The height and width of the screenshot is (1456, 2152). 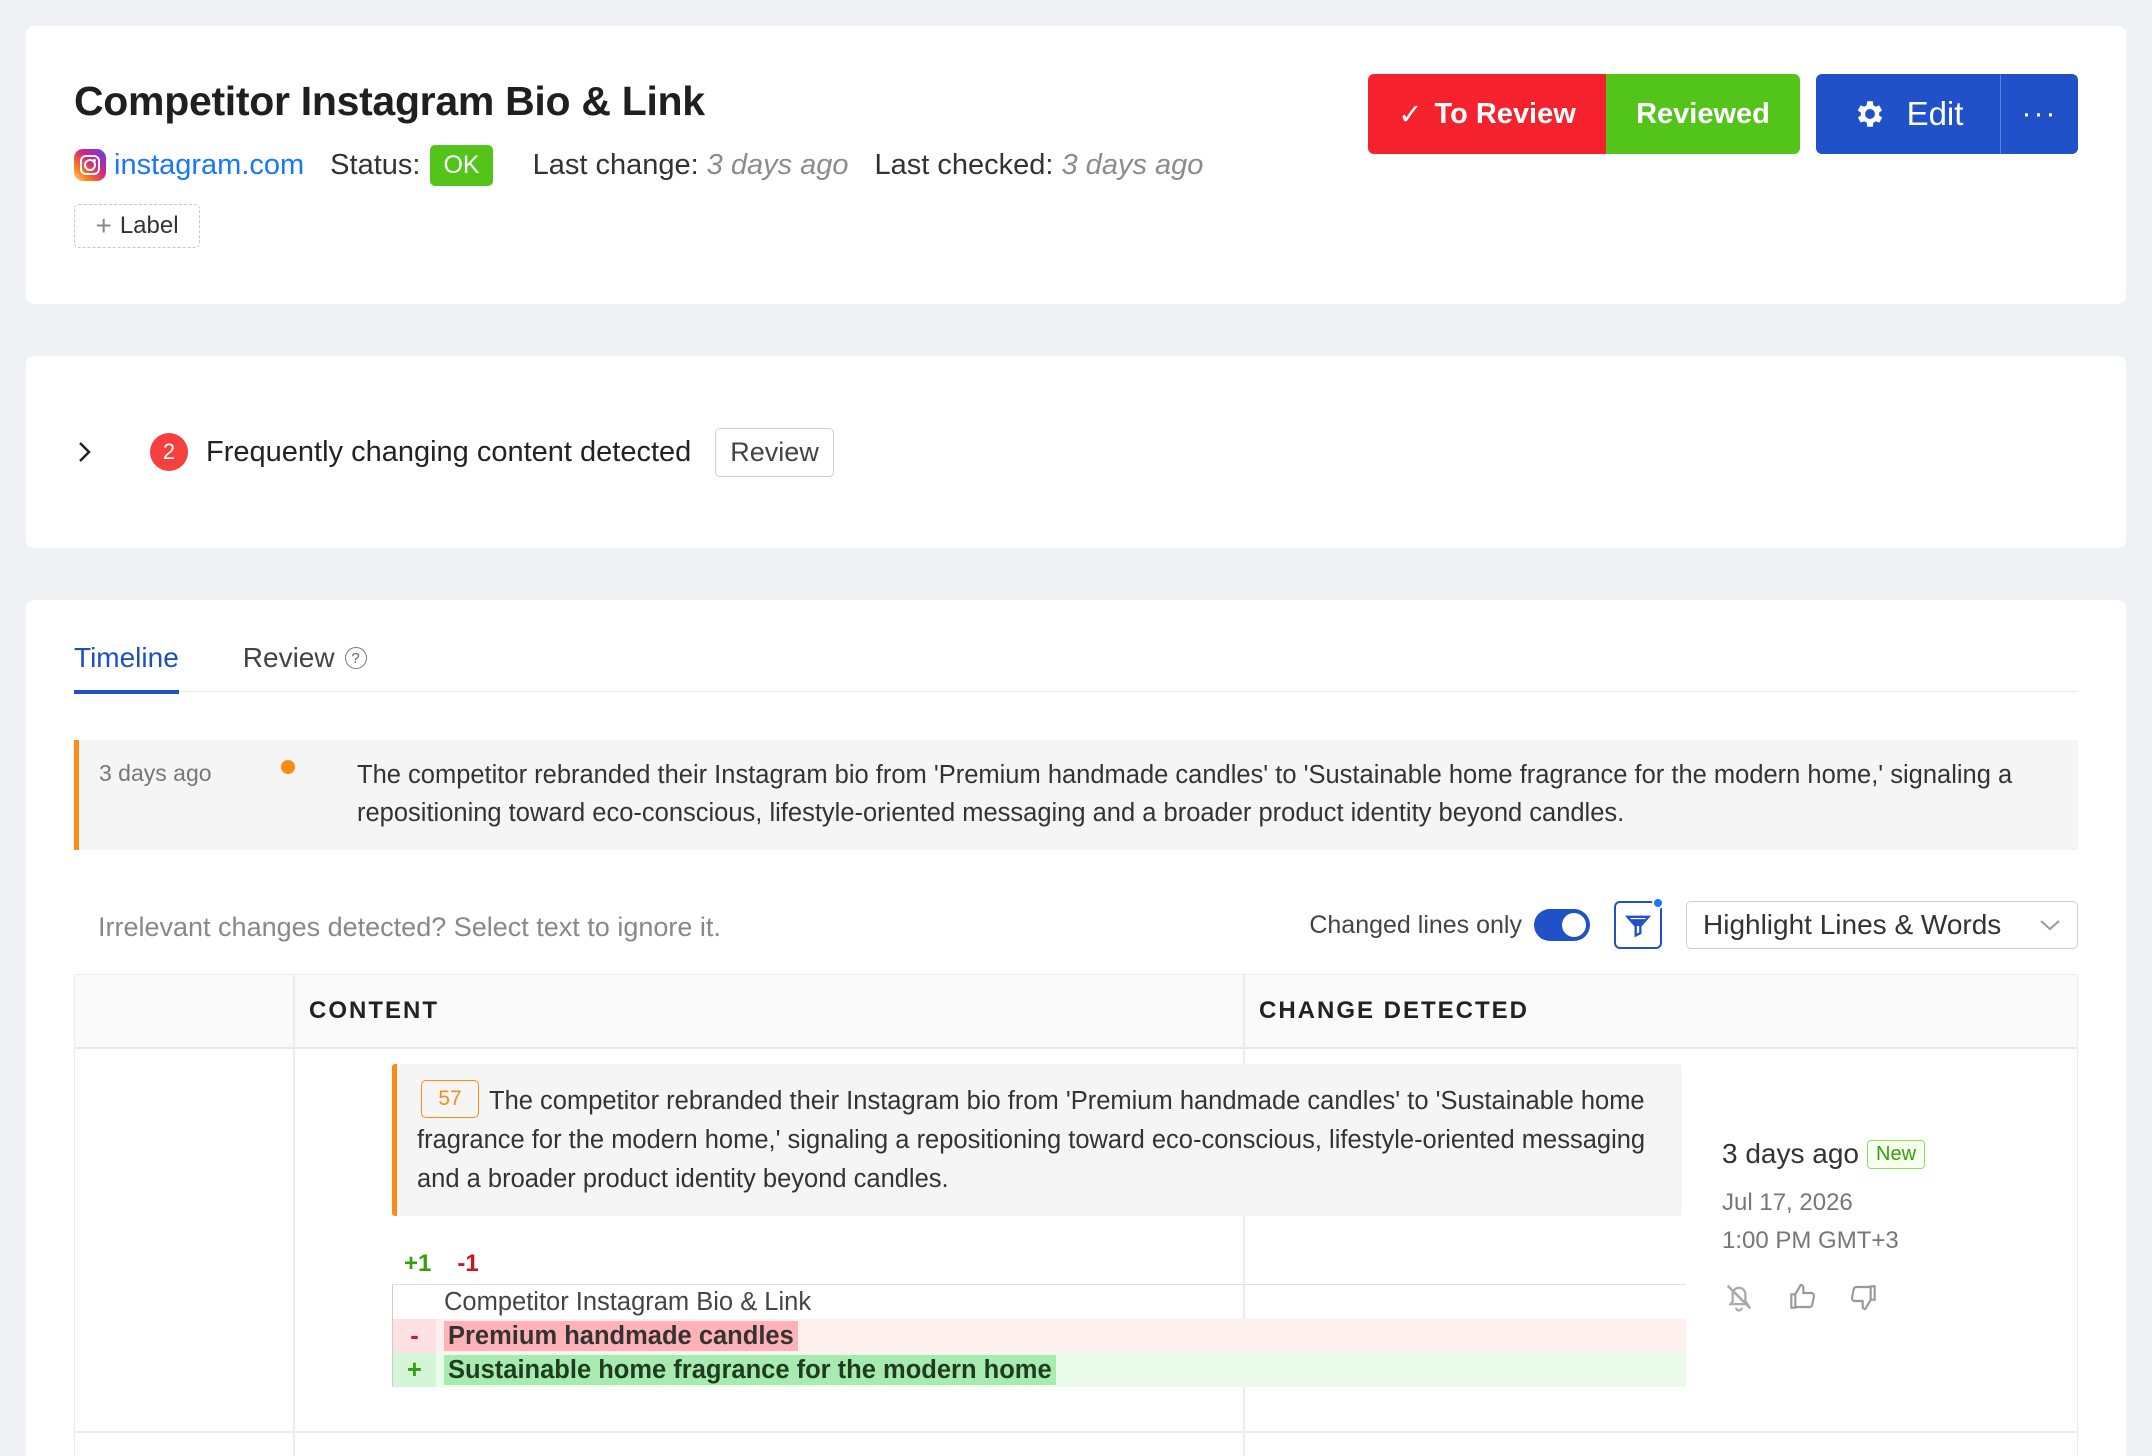 I want to click on summary-dot-indicator, so click(x=288, y=767).